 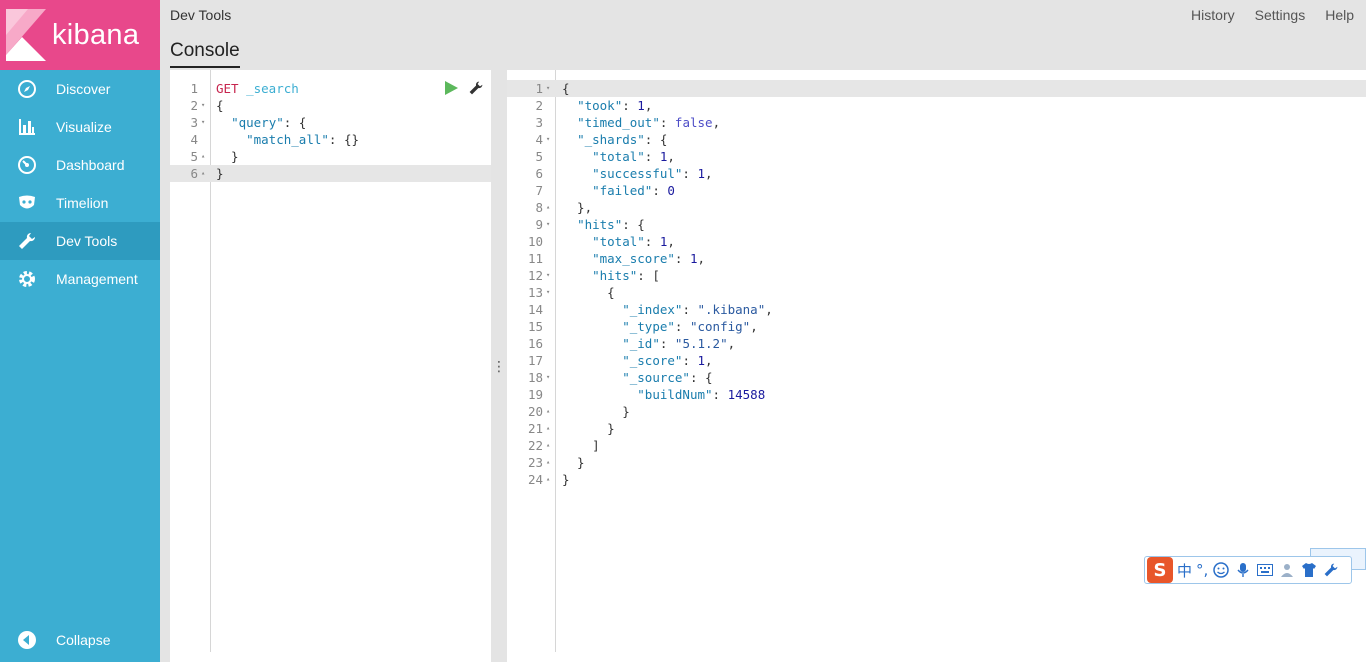 What do you see at coordinates (330, 105) in the screenshot?
I see `code-line: 2 ▾ {` at bounding box center [330, 105].